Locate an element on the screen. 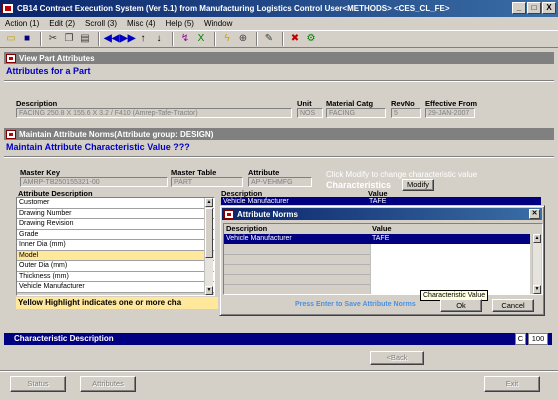 Image resolution: width=558 pixels, height=400 pixels. master-table-label: Master Table is located at coordinates (194, 172).